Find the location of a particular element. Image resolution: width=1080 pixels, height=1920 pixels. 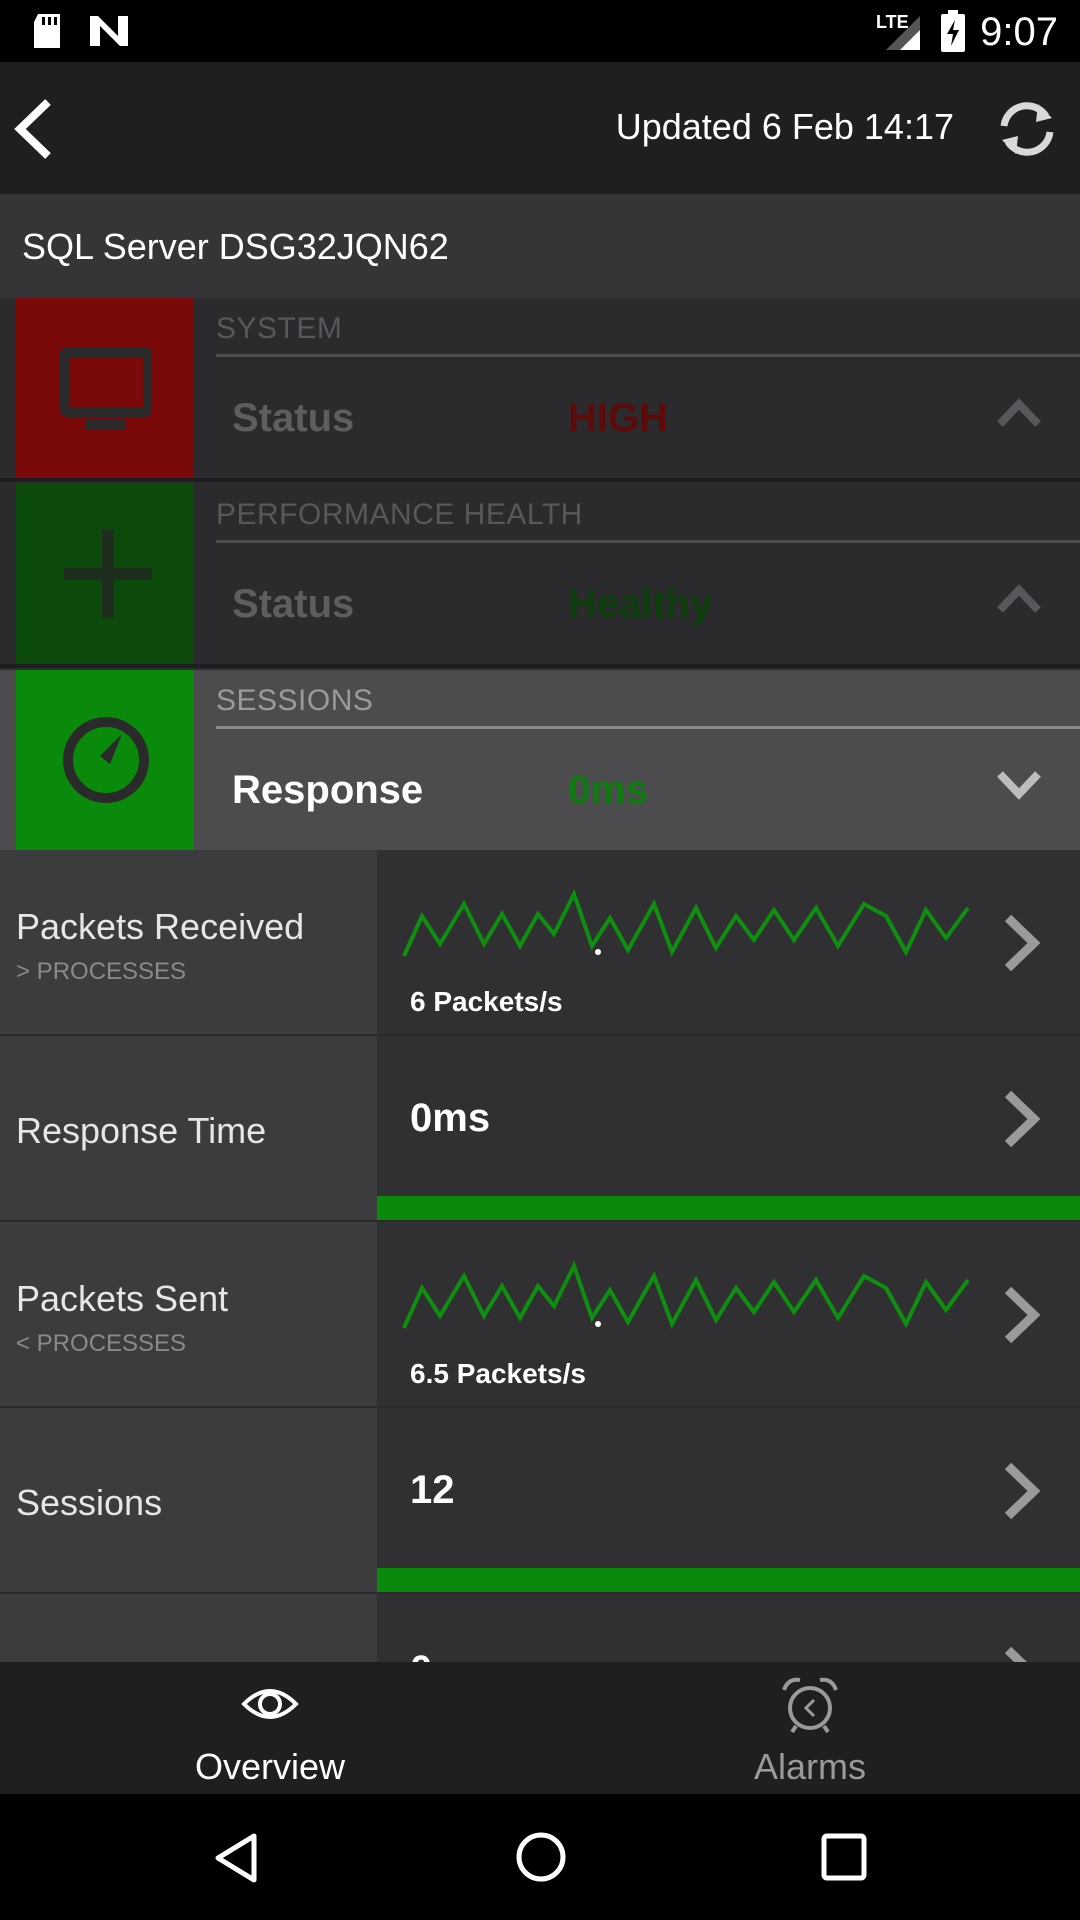

sessions-tile is located at coordinates (105, 760).